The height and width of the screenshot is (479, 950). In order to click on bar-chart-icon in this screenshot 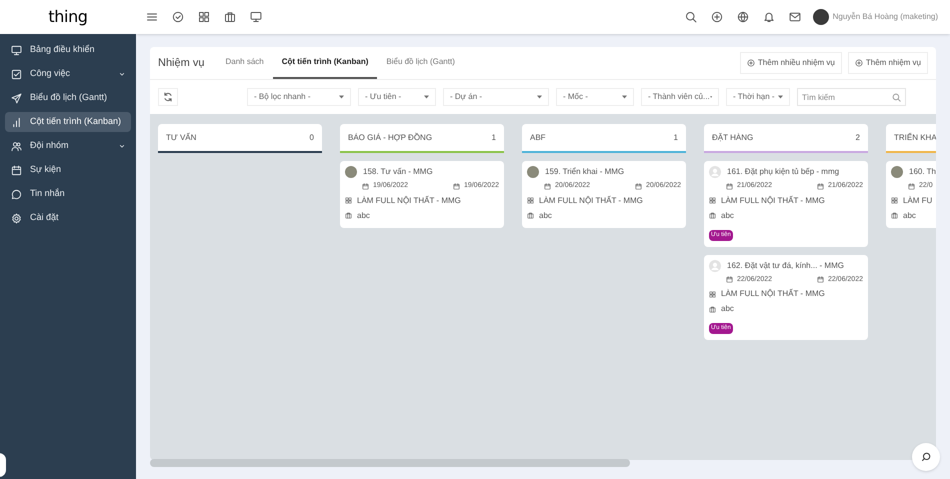, I will do `click(16, 122)`.